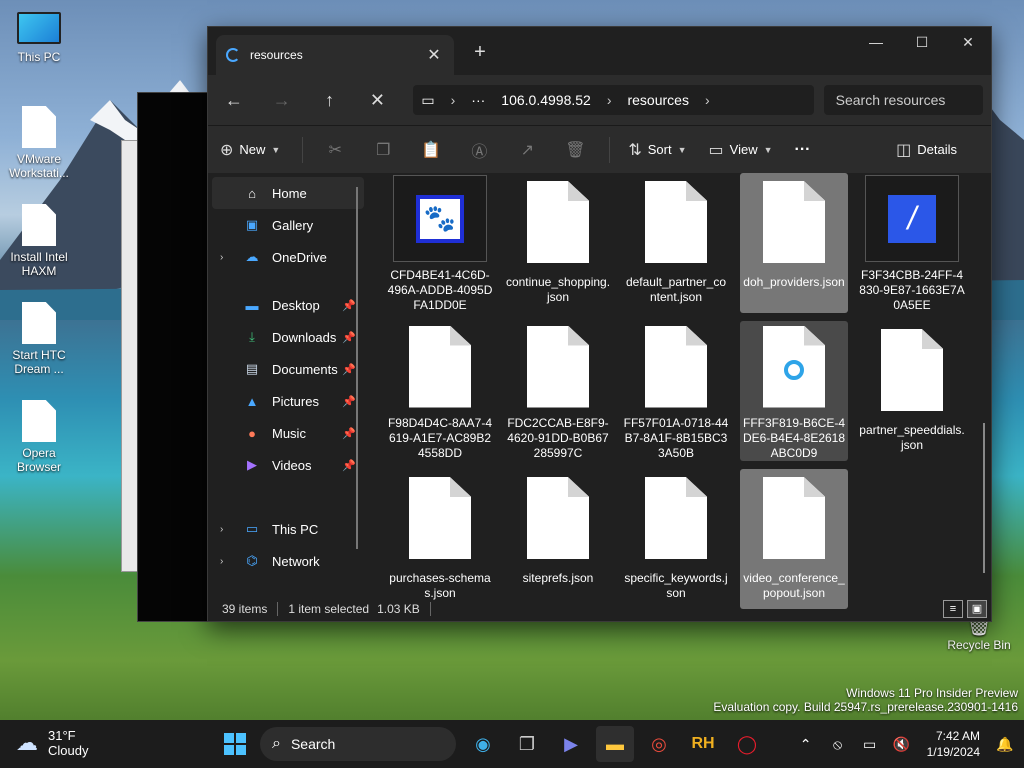  What do you see at coordinates (977, 609) in the screenshot?
I see `tiles-view-icon: ▣` at bounding box center [977, 609].